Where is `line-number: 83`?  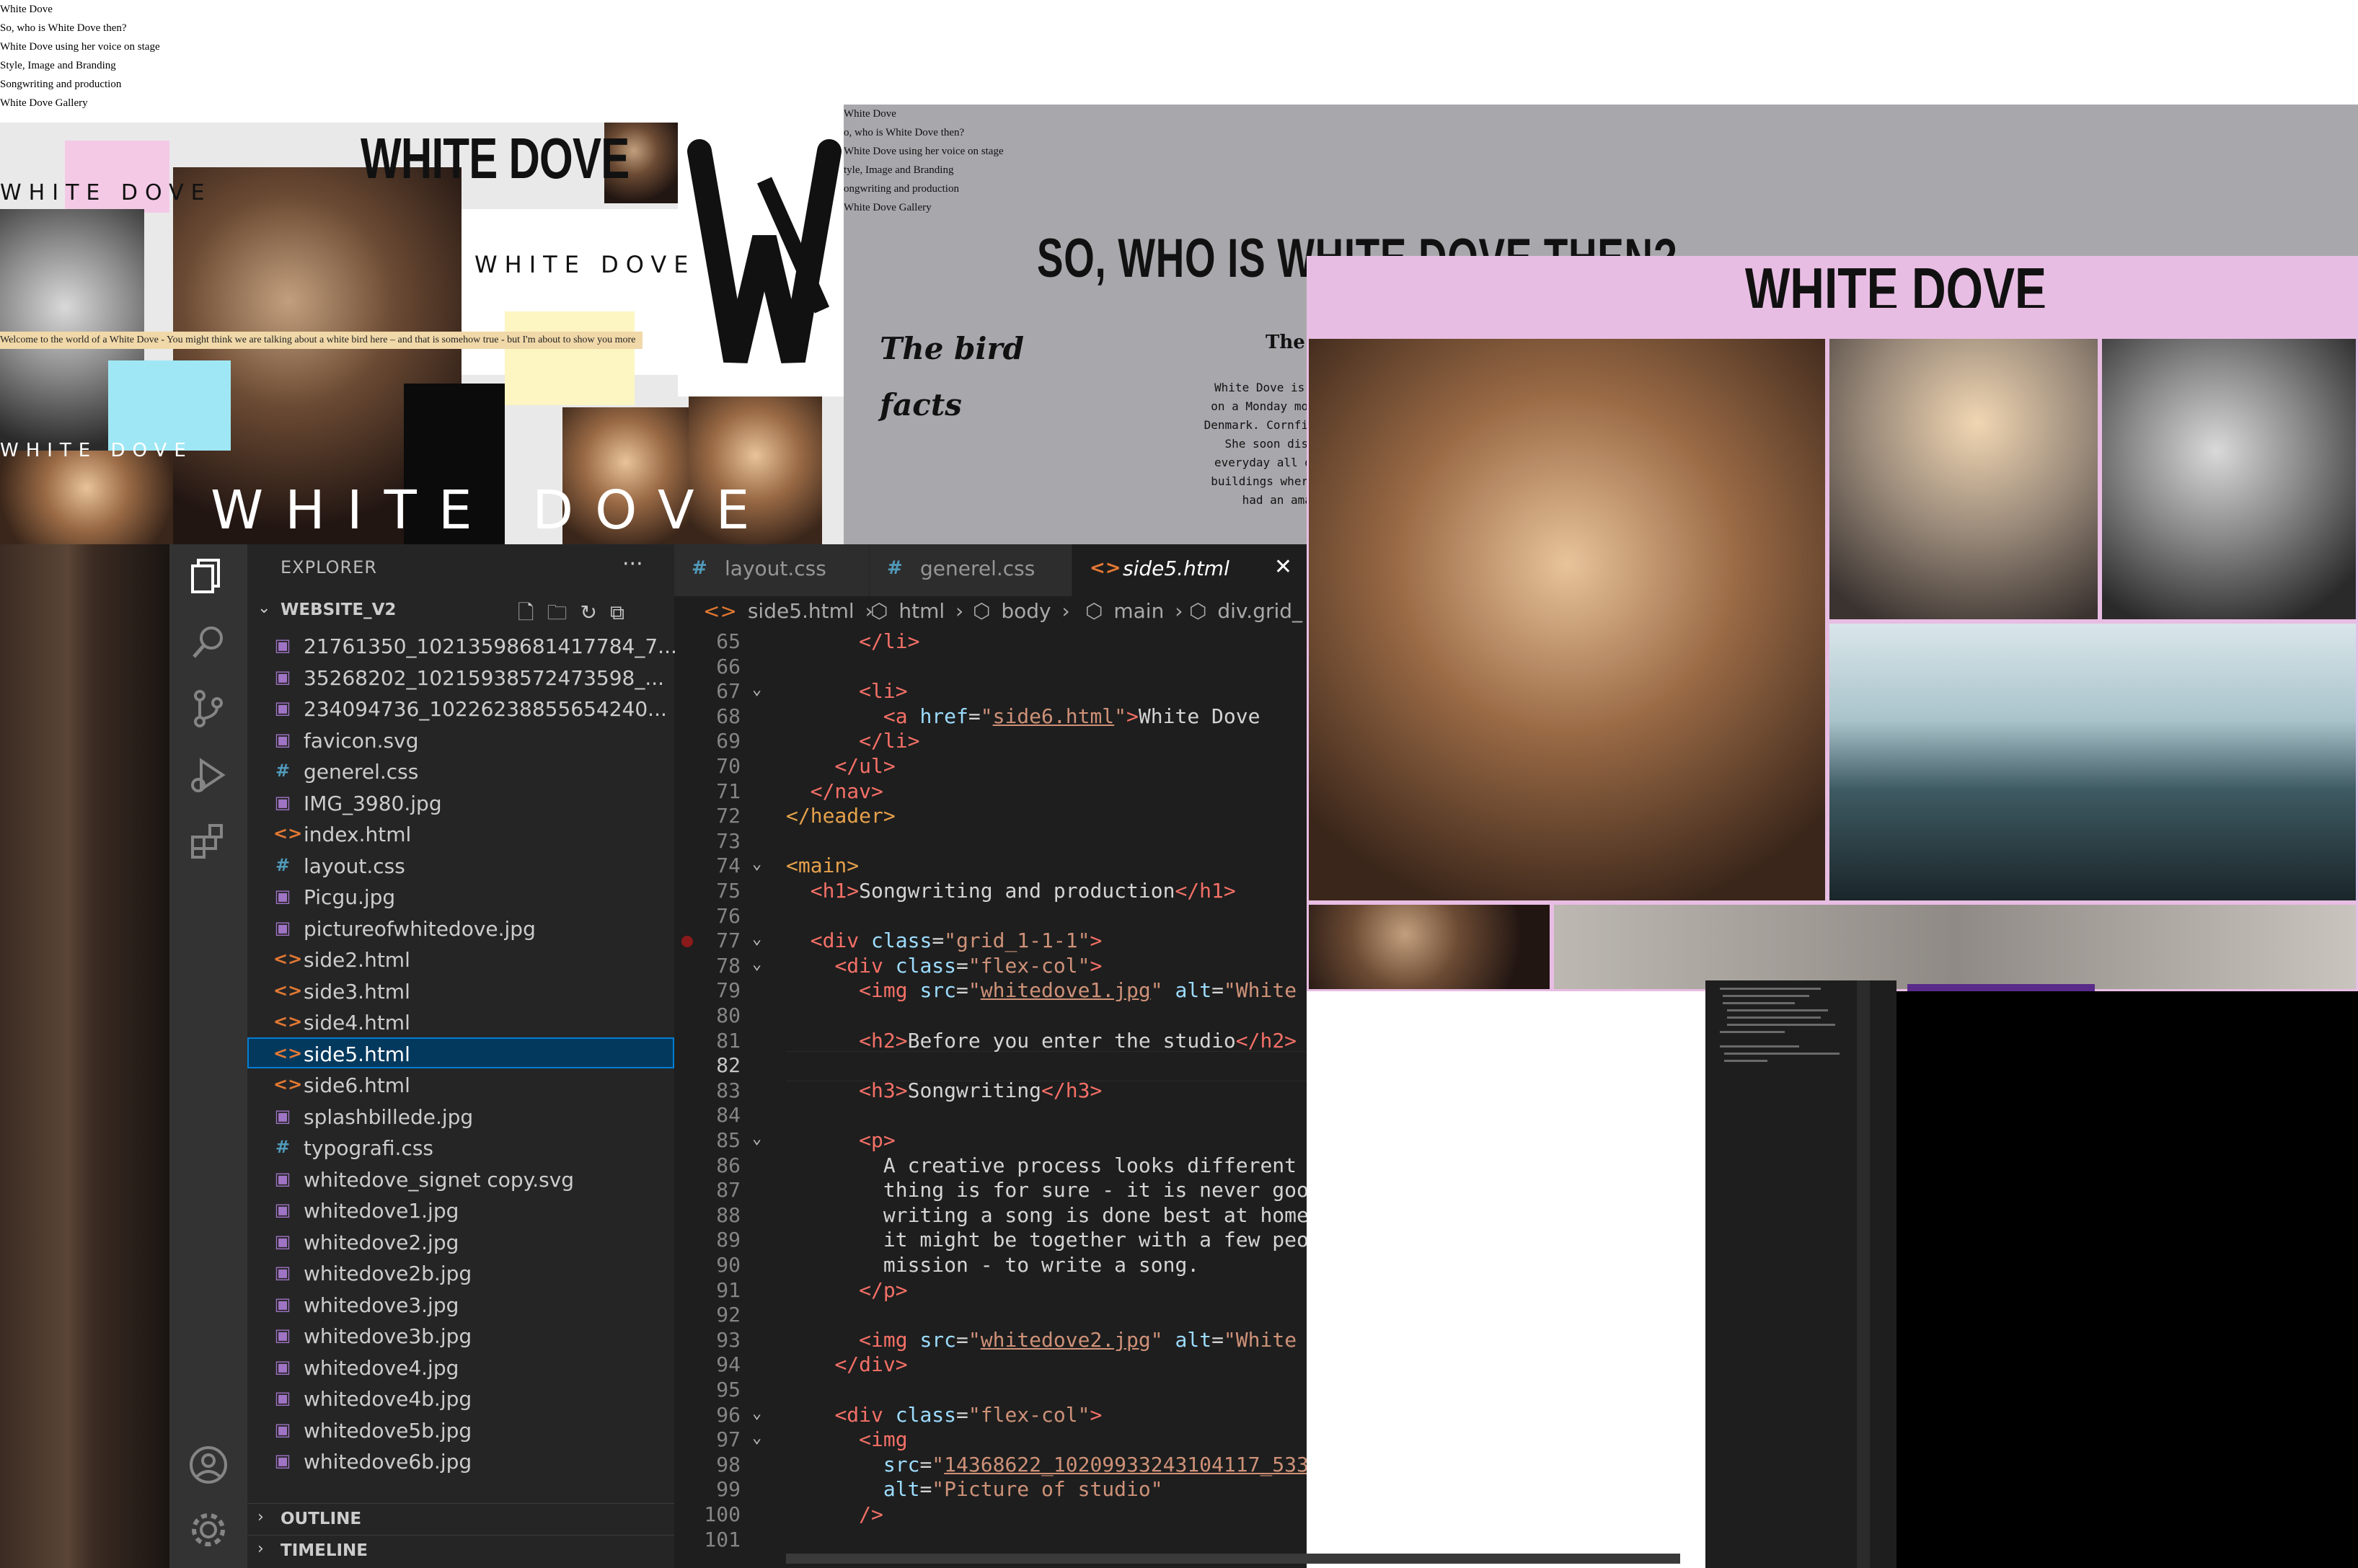 line-number: 83 is located at coordinates (728, 1090).